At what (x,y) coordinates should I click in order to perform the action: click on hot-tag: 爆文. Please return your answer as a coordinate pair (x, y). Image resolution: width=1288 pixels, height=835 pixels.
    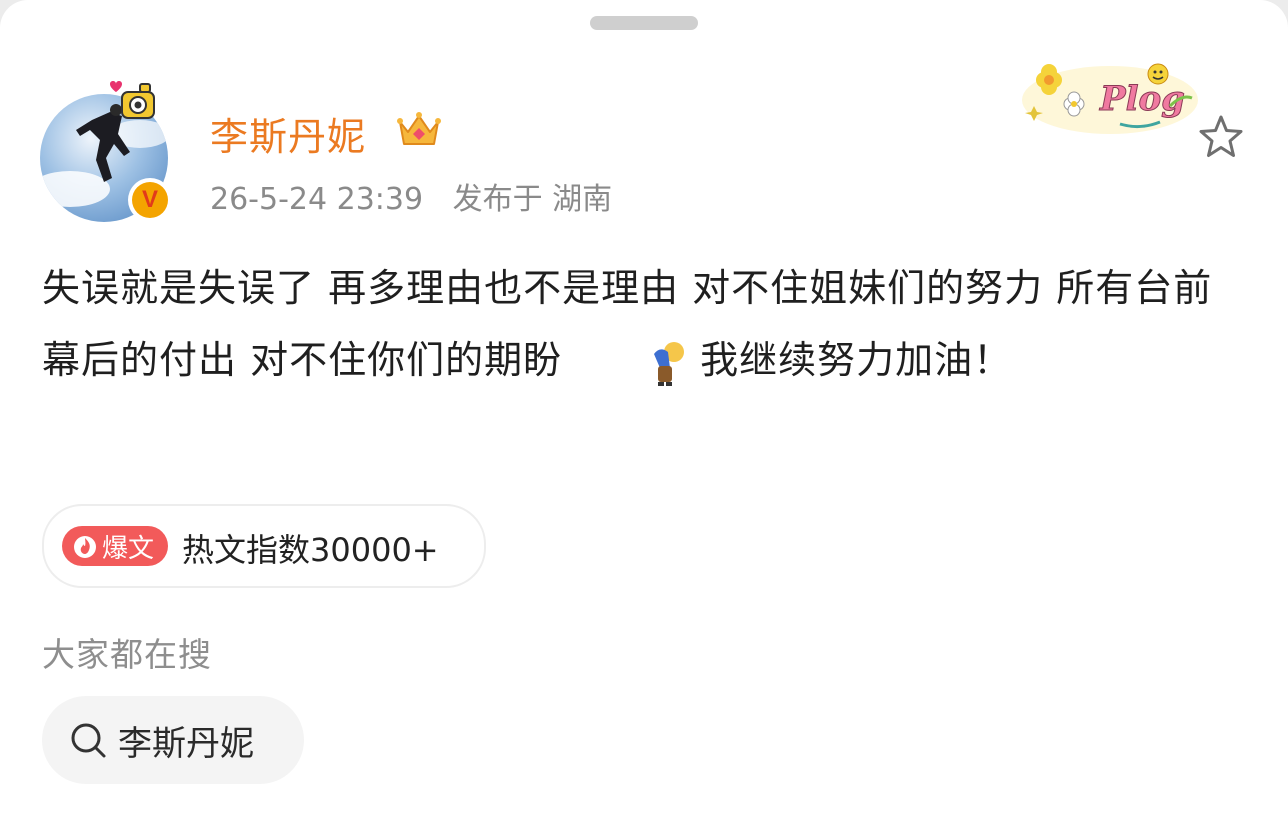
    Looking at the image, I should click on (115, 546).